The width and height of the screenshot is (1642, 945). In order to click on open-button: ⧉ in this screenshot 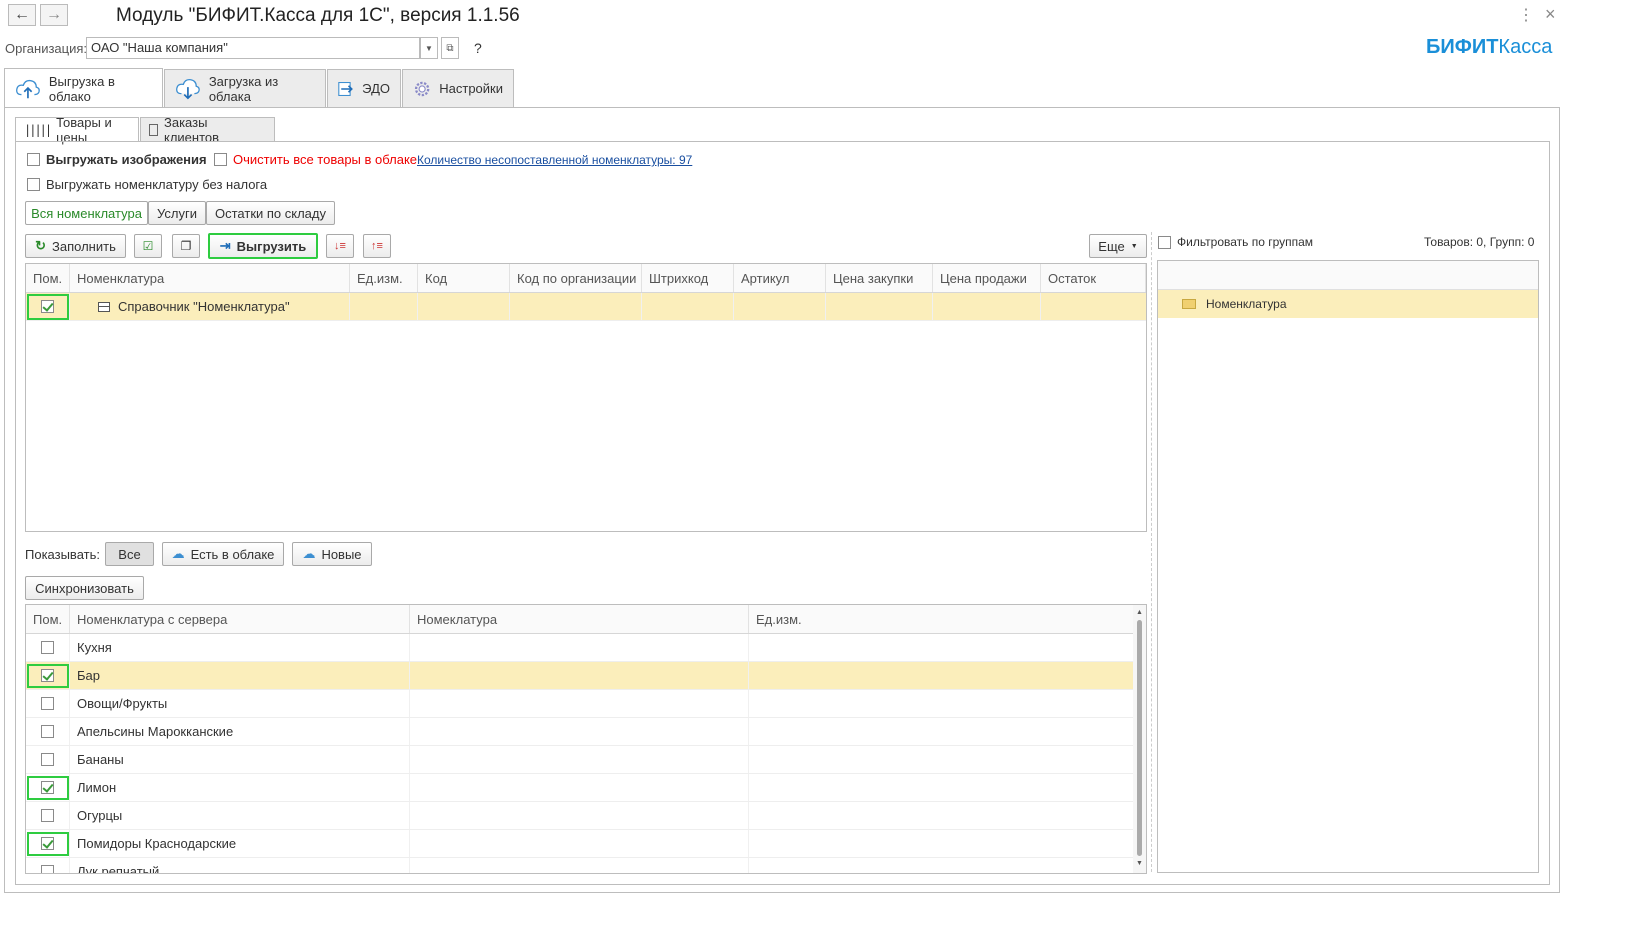, I will do `click(450, 48)`.